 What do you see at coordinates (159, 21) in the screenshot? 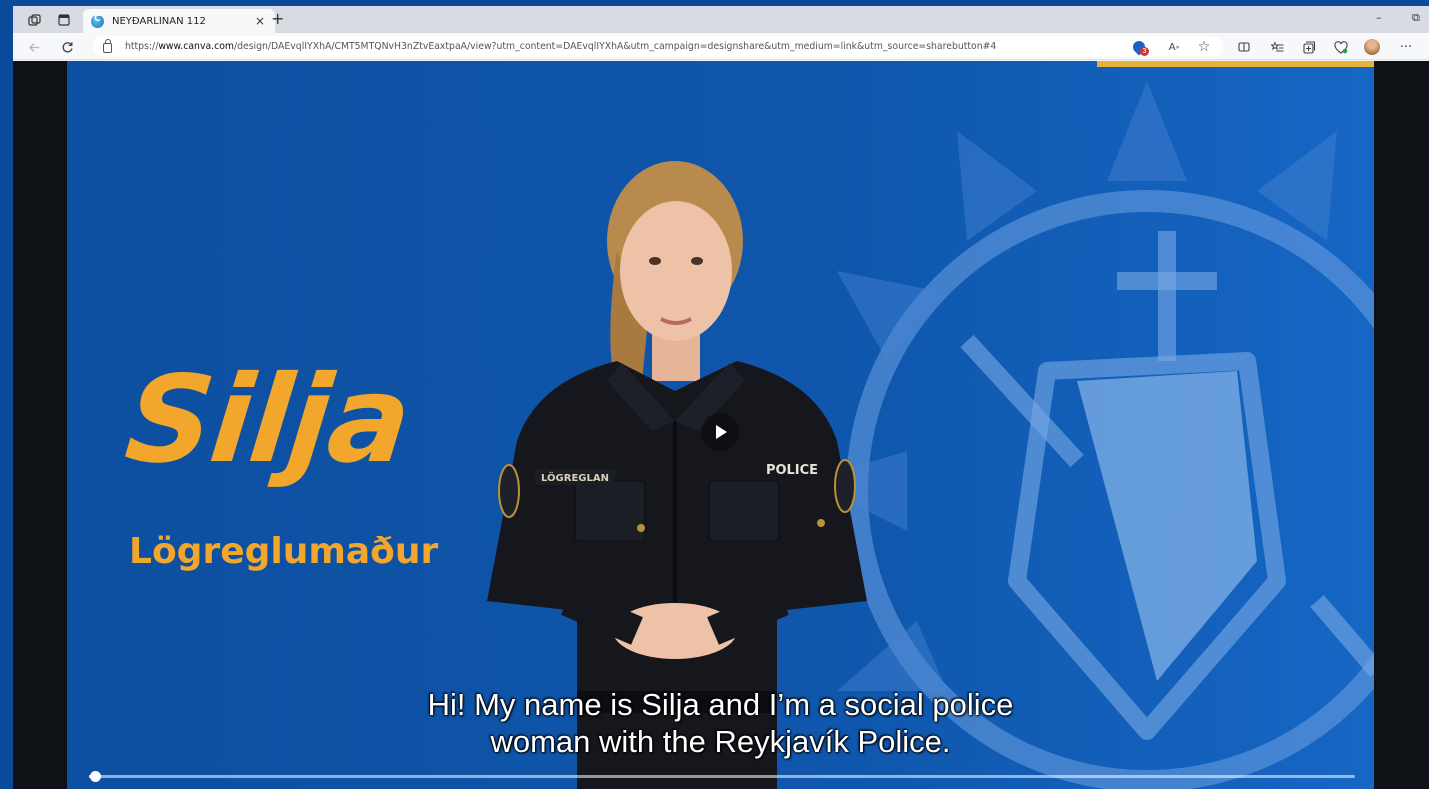
I see `tab-title: NEYÐARLÍNAN 112` at bounding box center [159, 21].